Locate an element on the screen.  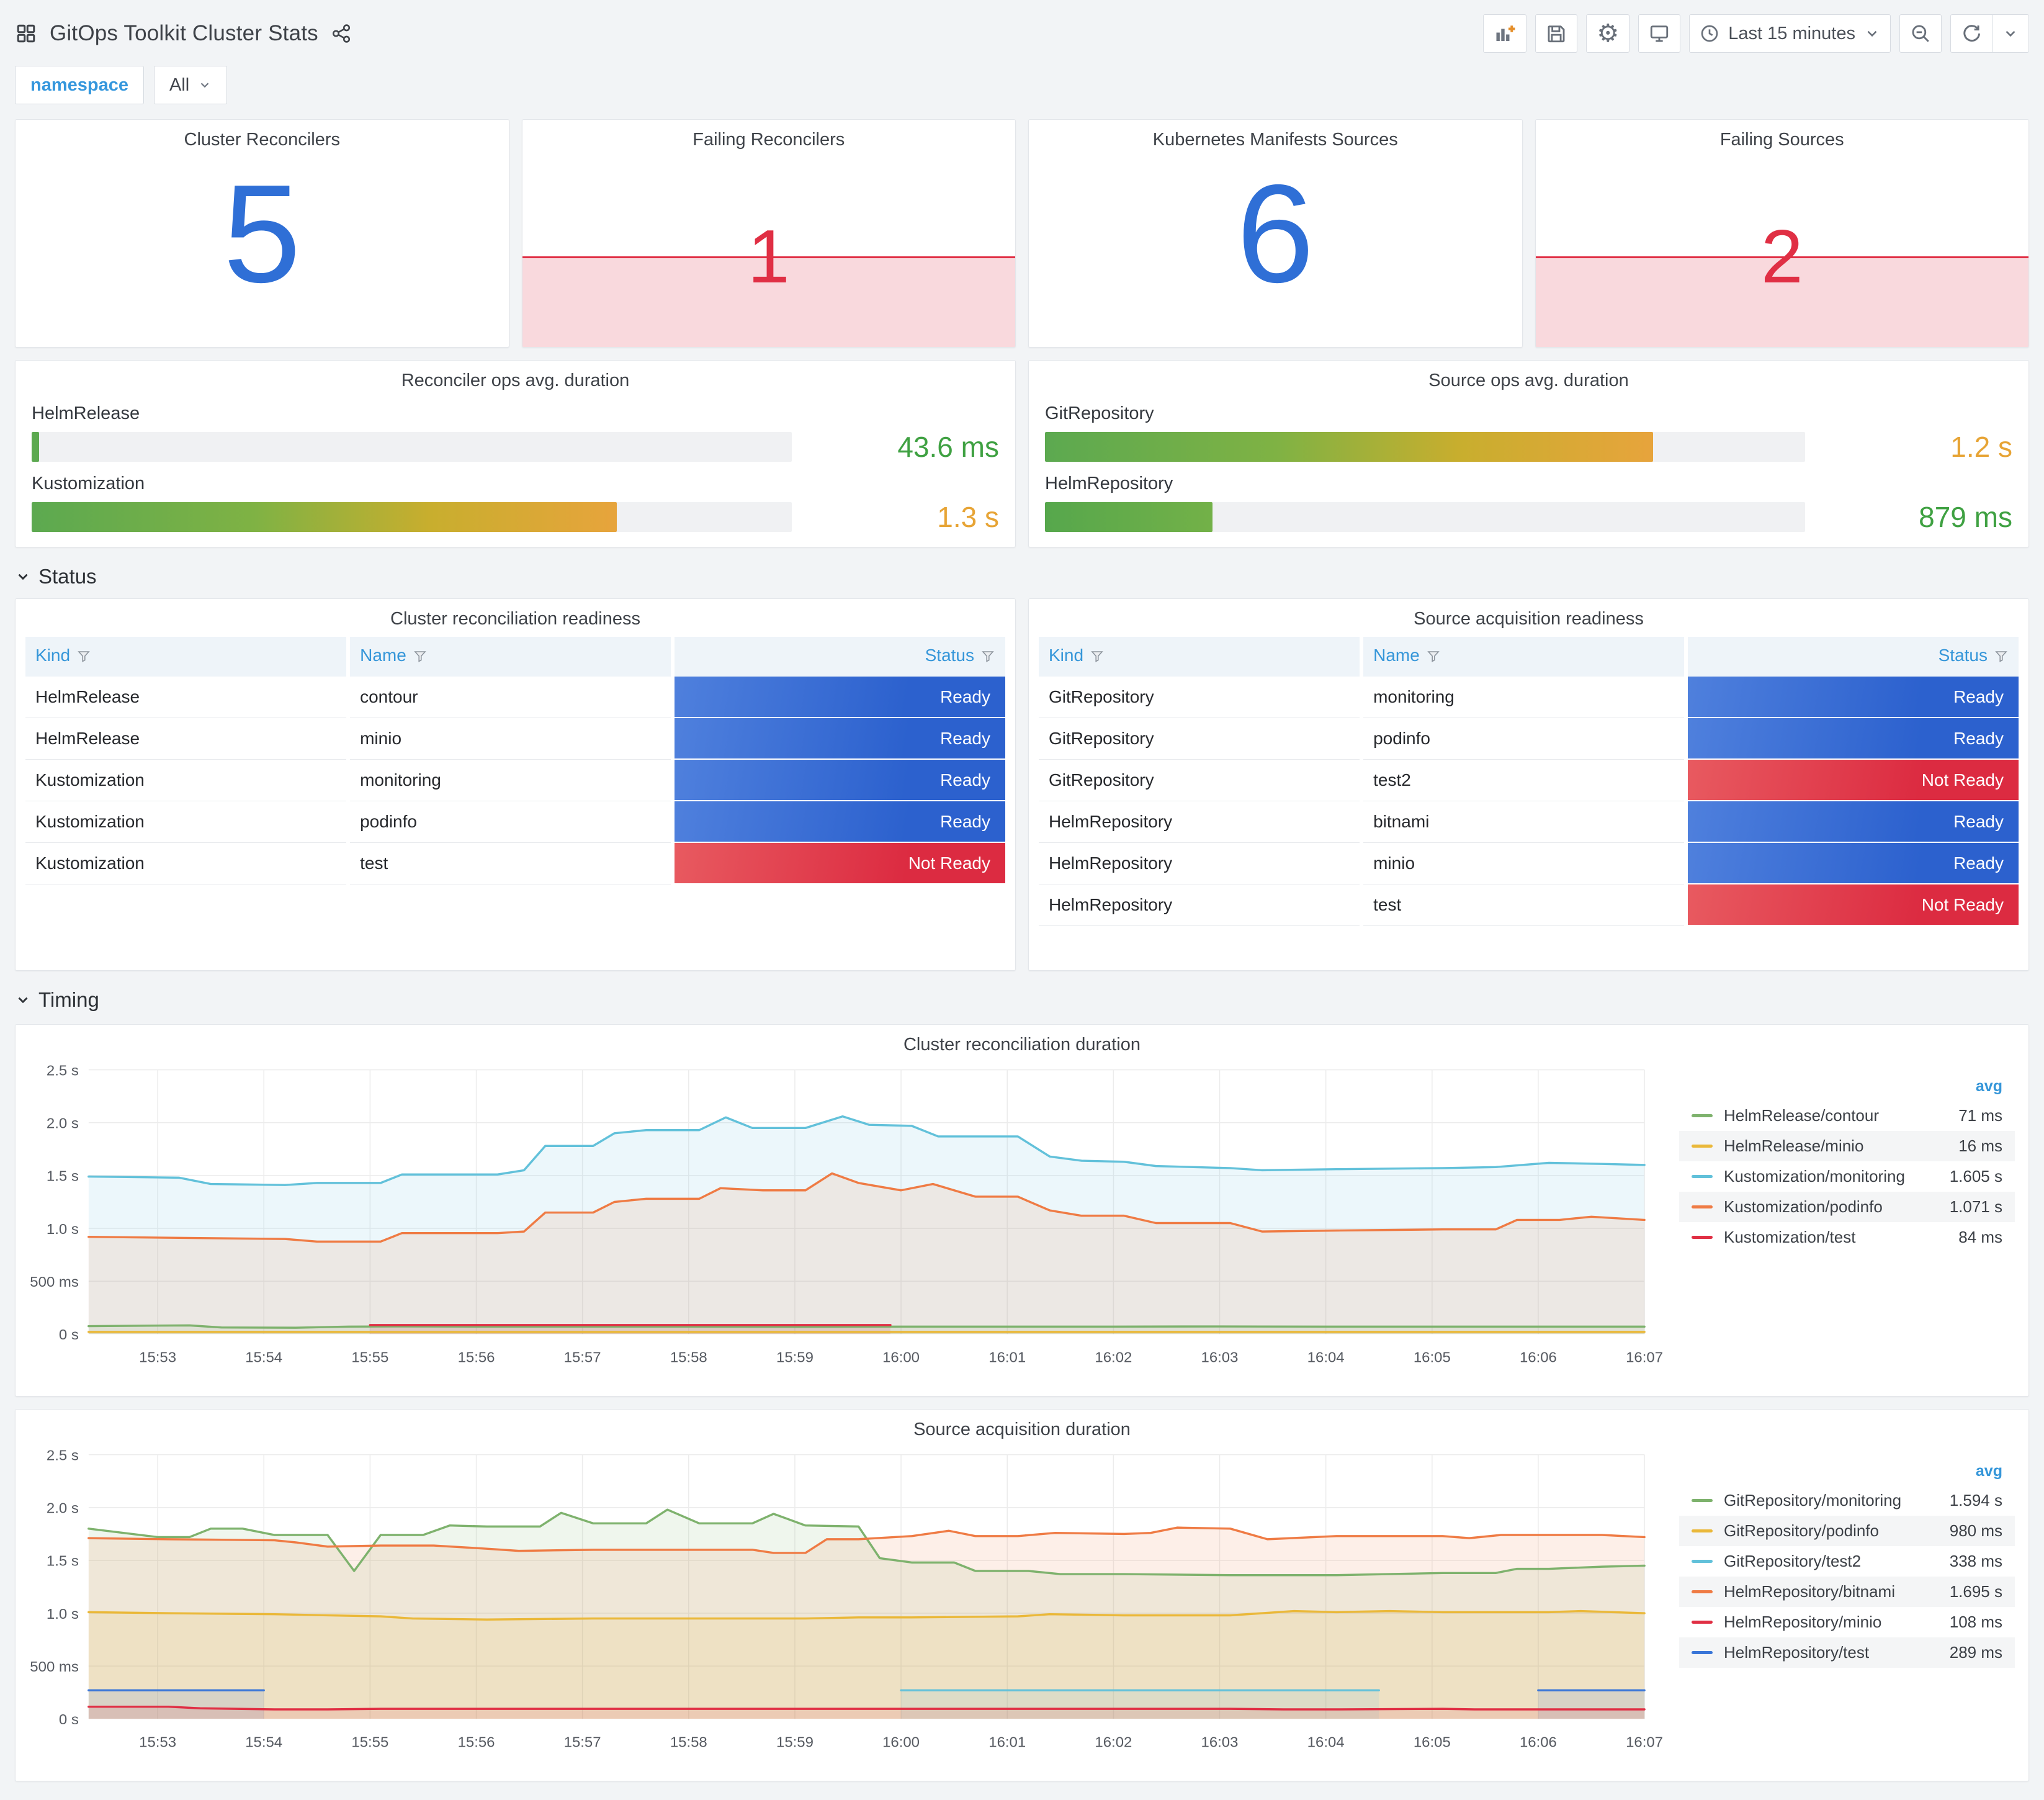
name-cell: test2 is located at coordinates (1524, 780).